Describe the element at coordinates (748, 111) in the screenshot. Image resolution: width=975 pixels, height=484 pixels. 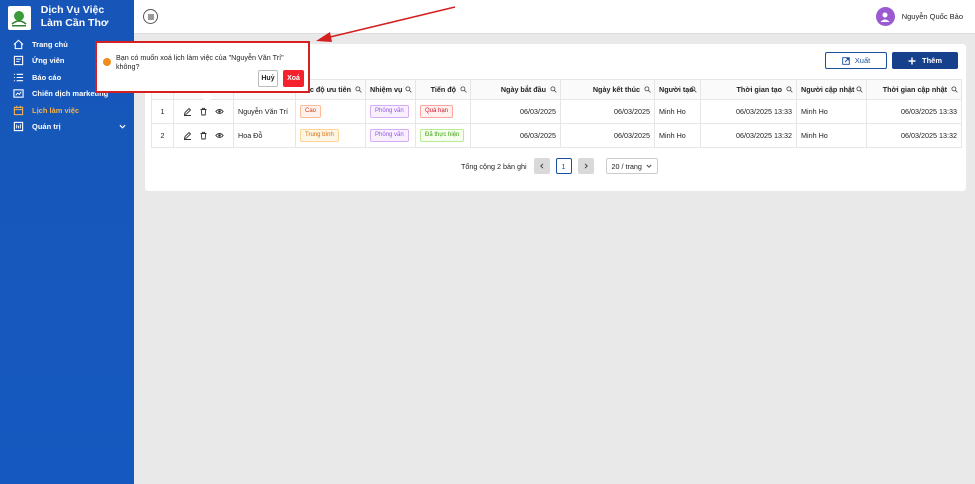
I see `row-created-at: 06/03/2025 13:33` at that location.